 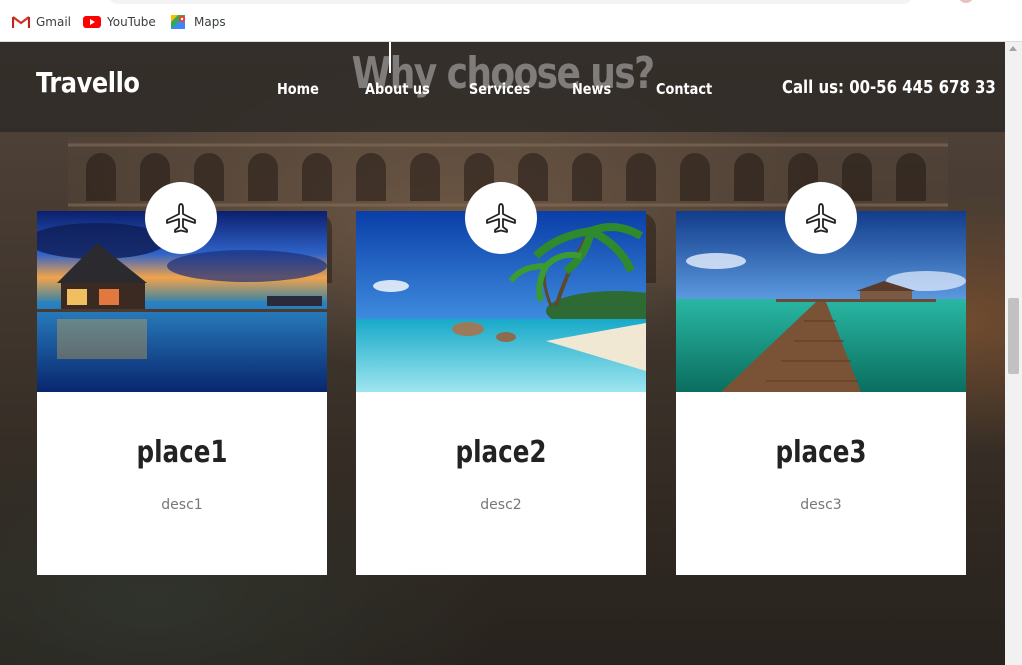 I want to click on youtube-icon, so click(x=92, y=22).